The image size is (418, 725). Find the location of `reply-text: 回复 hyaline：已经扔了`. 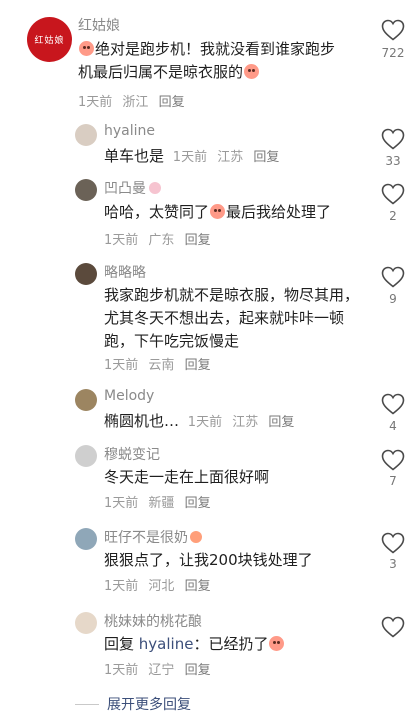

reply-text: 回复 hyaline：已经扔了 is located at coordinates (194, 644).